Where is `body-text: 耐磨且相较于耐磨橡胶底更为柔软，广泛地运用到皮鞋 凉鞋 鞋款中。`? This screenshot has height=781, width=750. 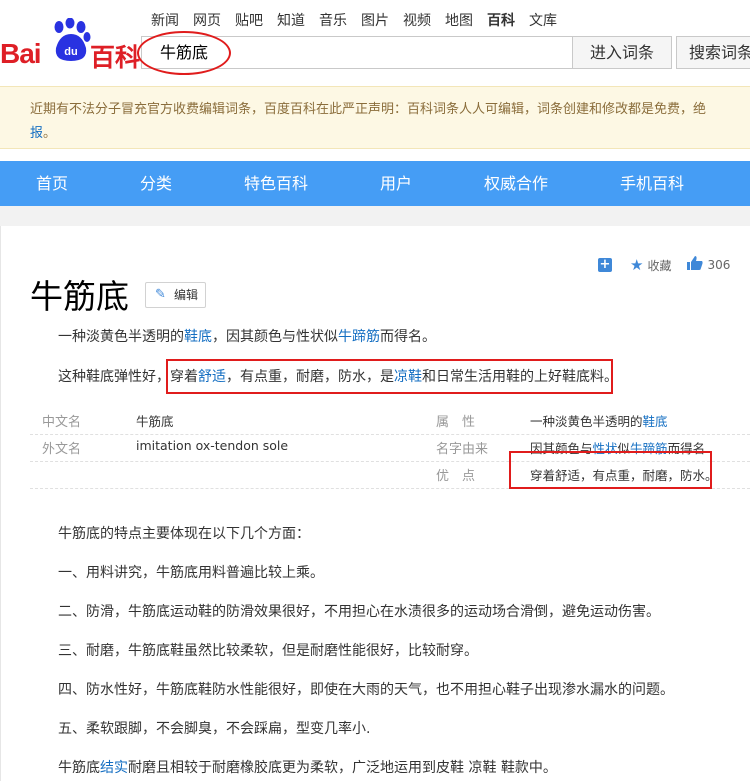 body-text: 耐磨且相较于耐磨橡胶底更为柔软，广泛地运用到皮鞋 凉鞋 鞋款中。 is located at coordinates (342, 768).